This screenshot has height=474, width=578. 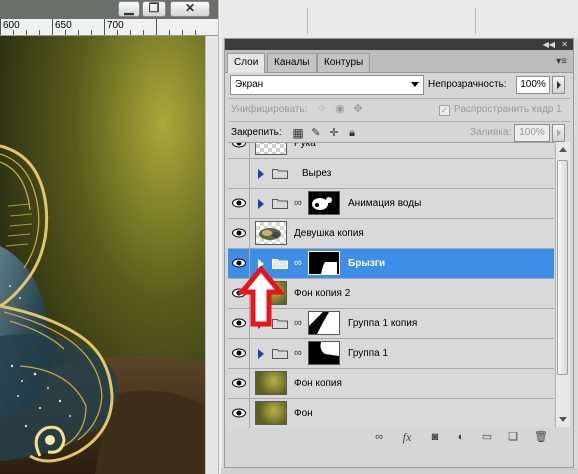 I want to click on link-layers-icon: ∞, so click(x=379, y=437).